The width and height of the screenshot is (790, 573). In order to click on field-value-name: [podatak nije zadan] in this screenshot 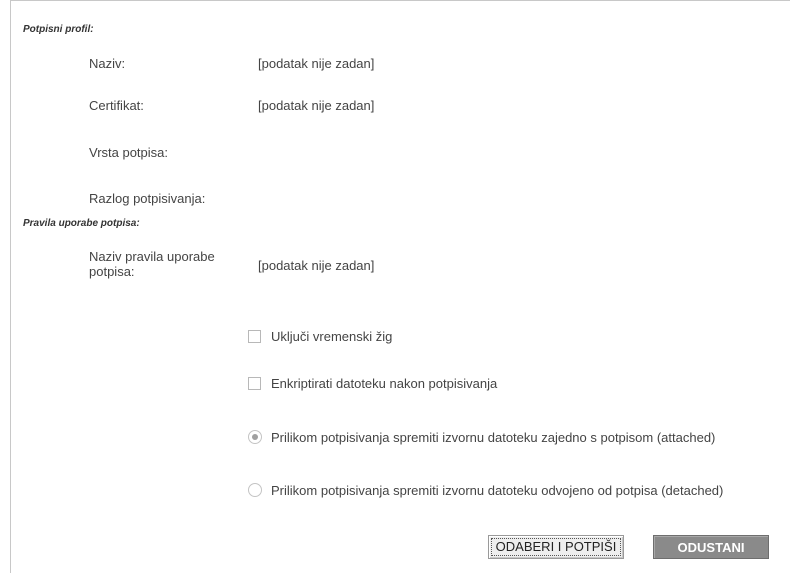, I will do `click(316, 63)`.